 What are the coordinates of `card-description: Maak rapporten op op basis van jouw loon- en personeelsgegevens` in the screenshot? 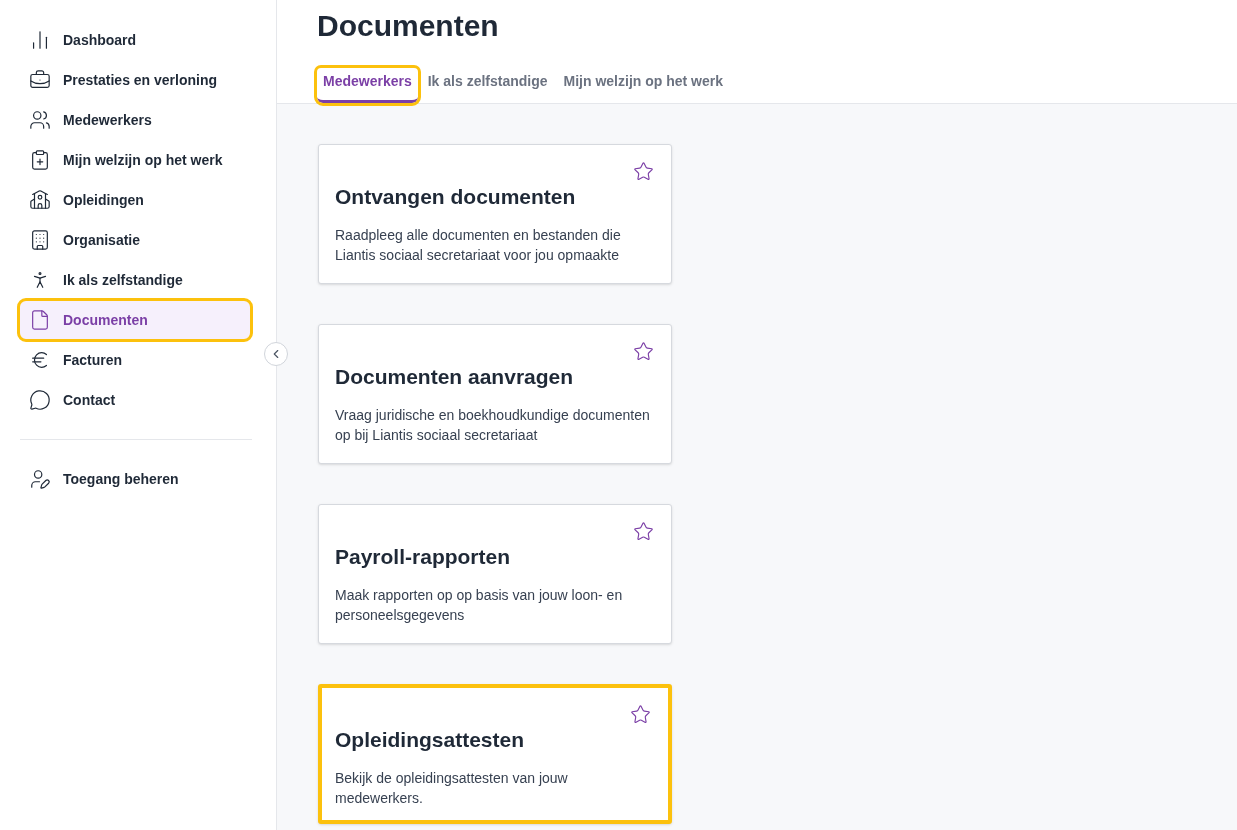 It's located at (479, 605).